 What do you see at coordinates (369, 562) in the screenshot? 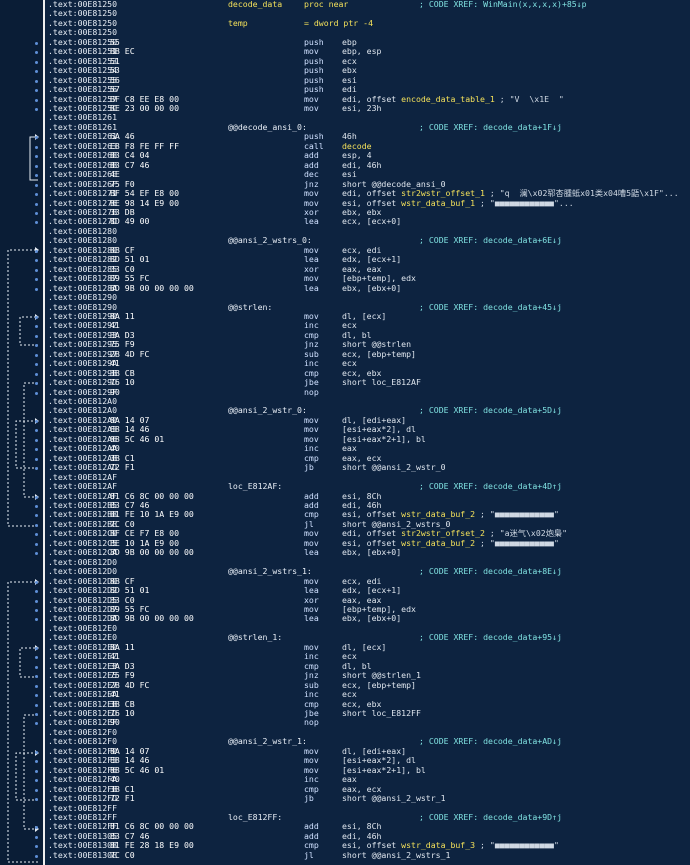
I see `listing-line: .text:00E812D0` at bounding box center [369, 562].